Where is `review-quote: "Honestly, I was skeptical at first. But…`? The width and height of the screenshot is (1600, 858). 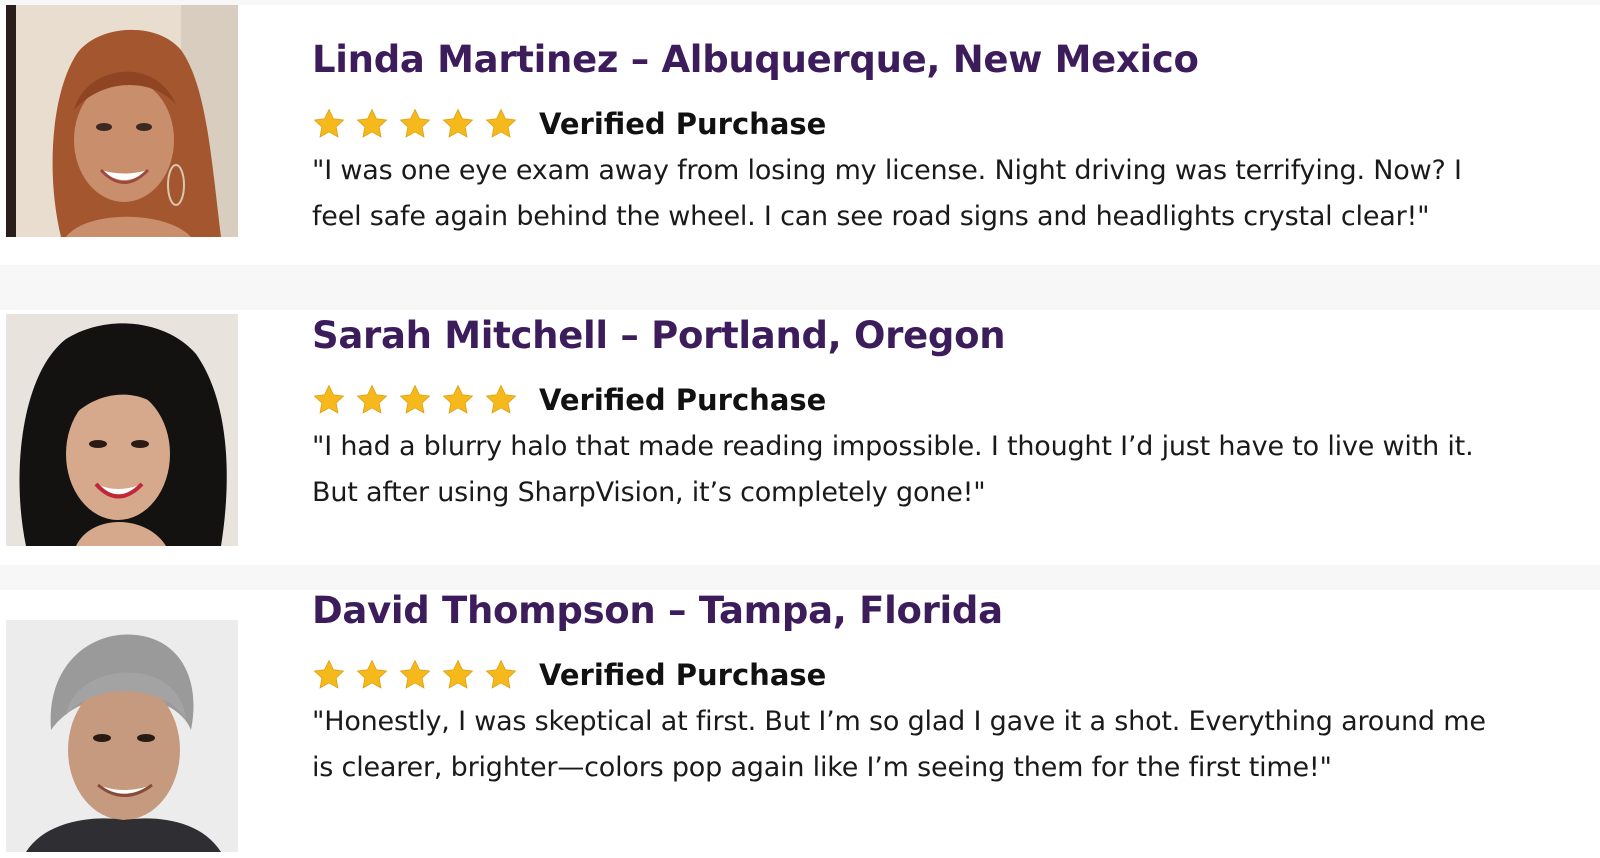
review-quote: "Honestly, I was skeptical at first. But… is located at coordinates (899, 744).